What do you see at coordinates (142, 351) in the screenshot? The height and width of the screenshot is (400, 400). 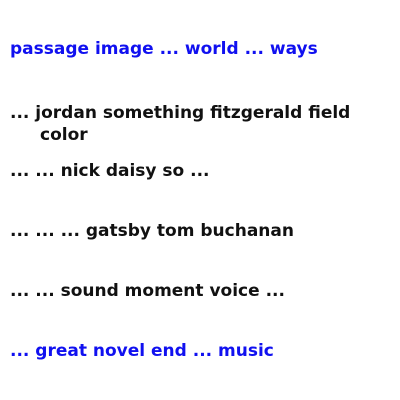 I see `text-line-6: ... great novel end ... music` at bounding box center [142, 351].